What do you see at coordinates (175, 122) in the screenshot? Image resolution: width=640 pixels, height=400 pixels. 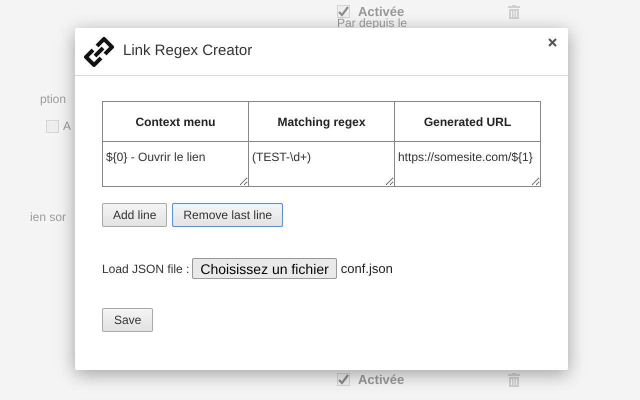 I see `column-header: Context menu` at bounding box center [175, 122].